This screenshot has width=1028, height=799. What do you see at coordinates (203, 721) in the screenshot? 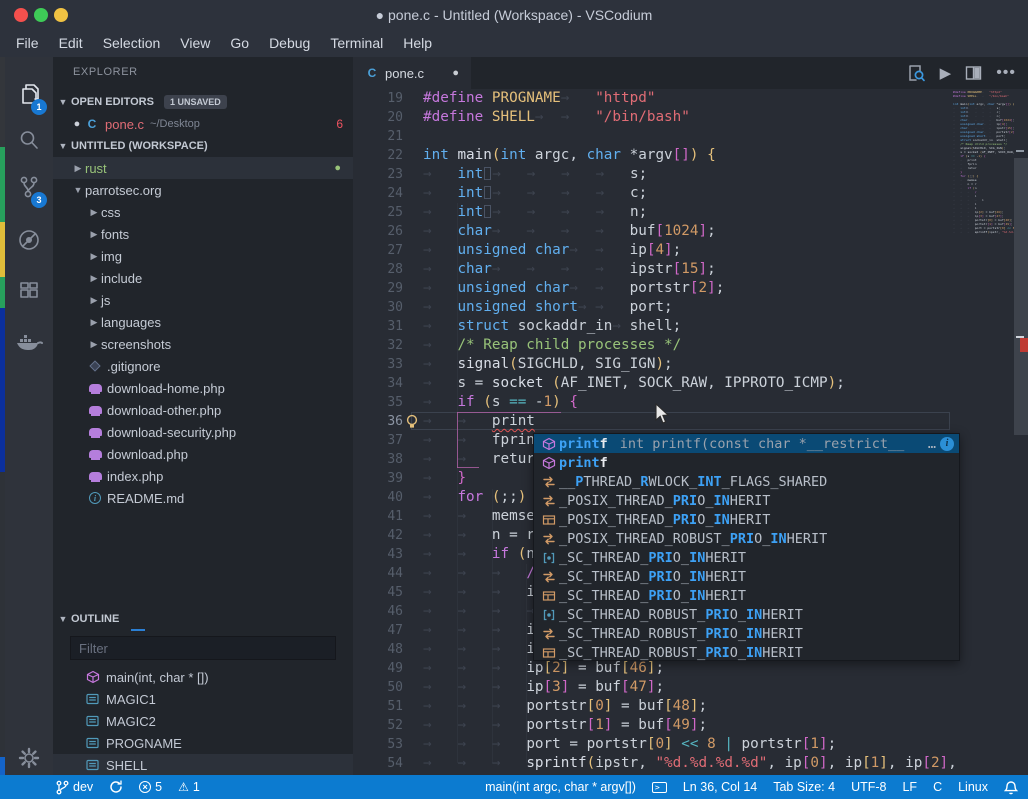
I see `outline-item-magic2: MAGIC2` at bounding box center [203, 721].